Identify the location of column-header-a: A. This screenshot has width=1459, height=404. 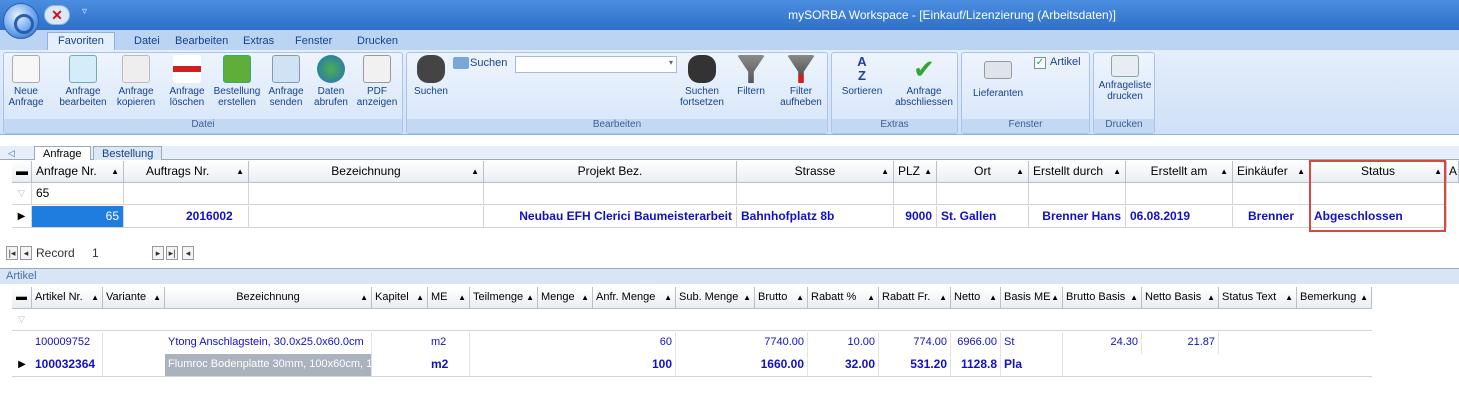
(1453, 172).